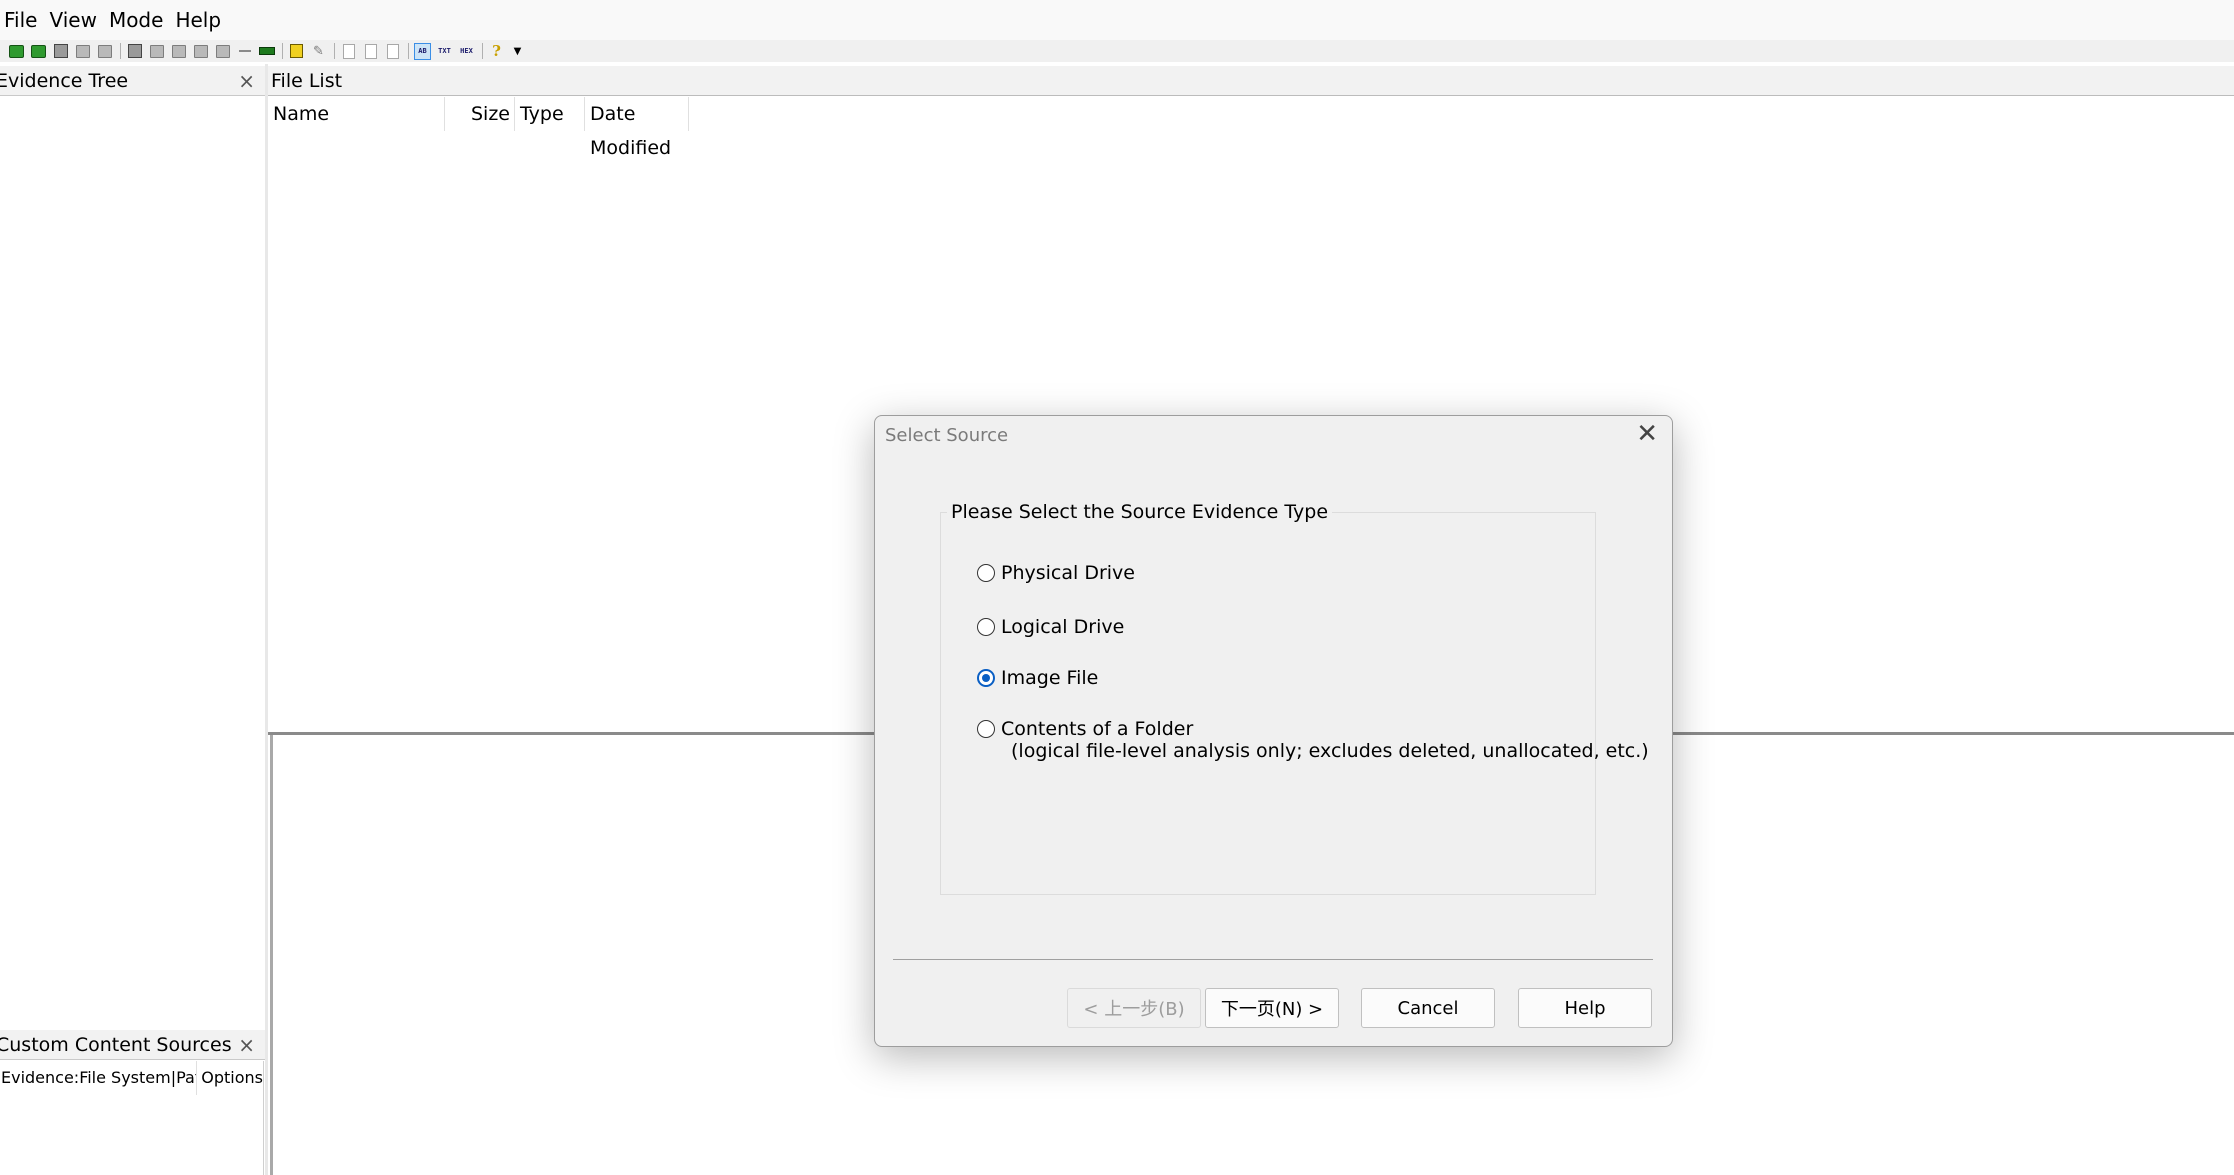 The image size is (2234, 1175). What do you see at coordinates (466, 51) in the screenshot?
I see `hex-view-icon: HEX` at bounding box center [466, 51].